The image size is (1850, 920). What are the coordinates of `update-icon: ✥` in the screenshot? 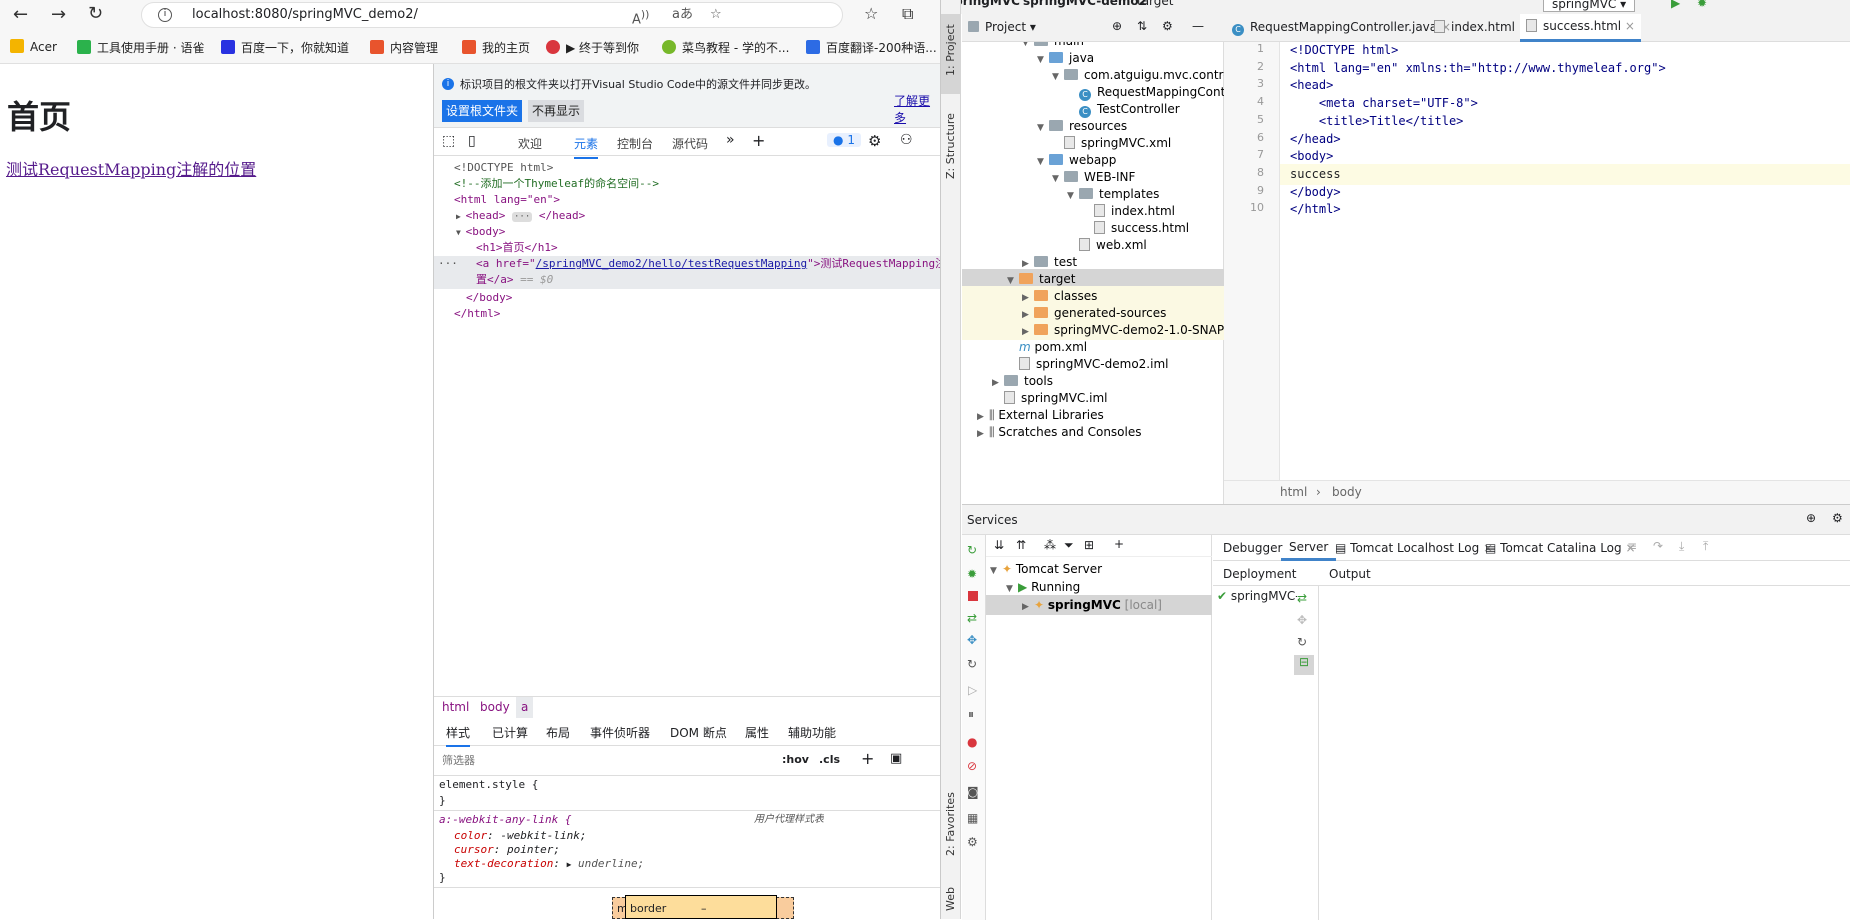 It's located at (972, 640).